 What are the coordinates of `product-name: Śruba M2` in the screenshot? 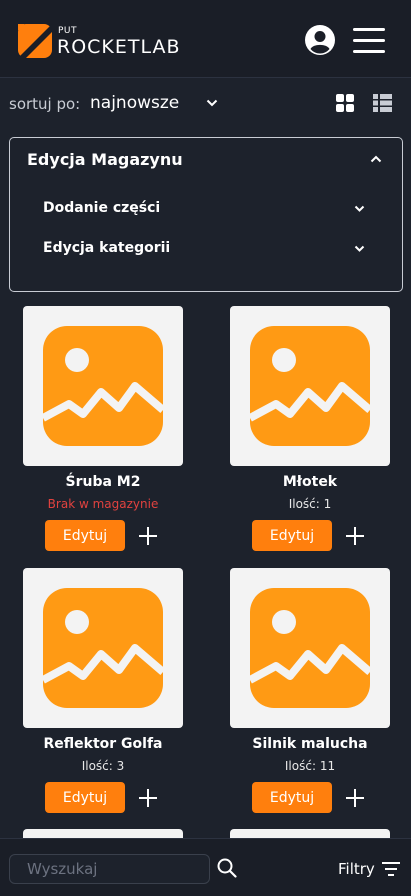 It's located at (103, 482).